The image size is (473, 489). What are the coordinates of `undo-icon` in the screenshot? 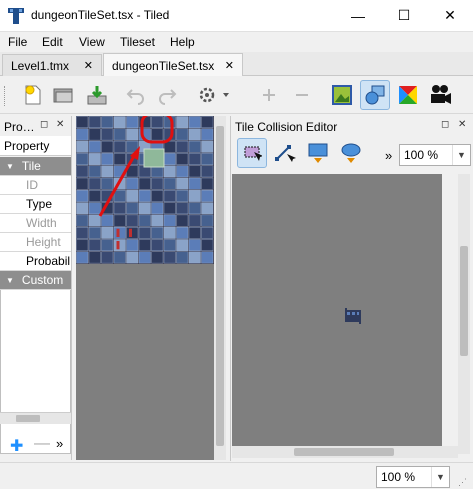 It's located at (136, 95).